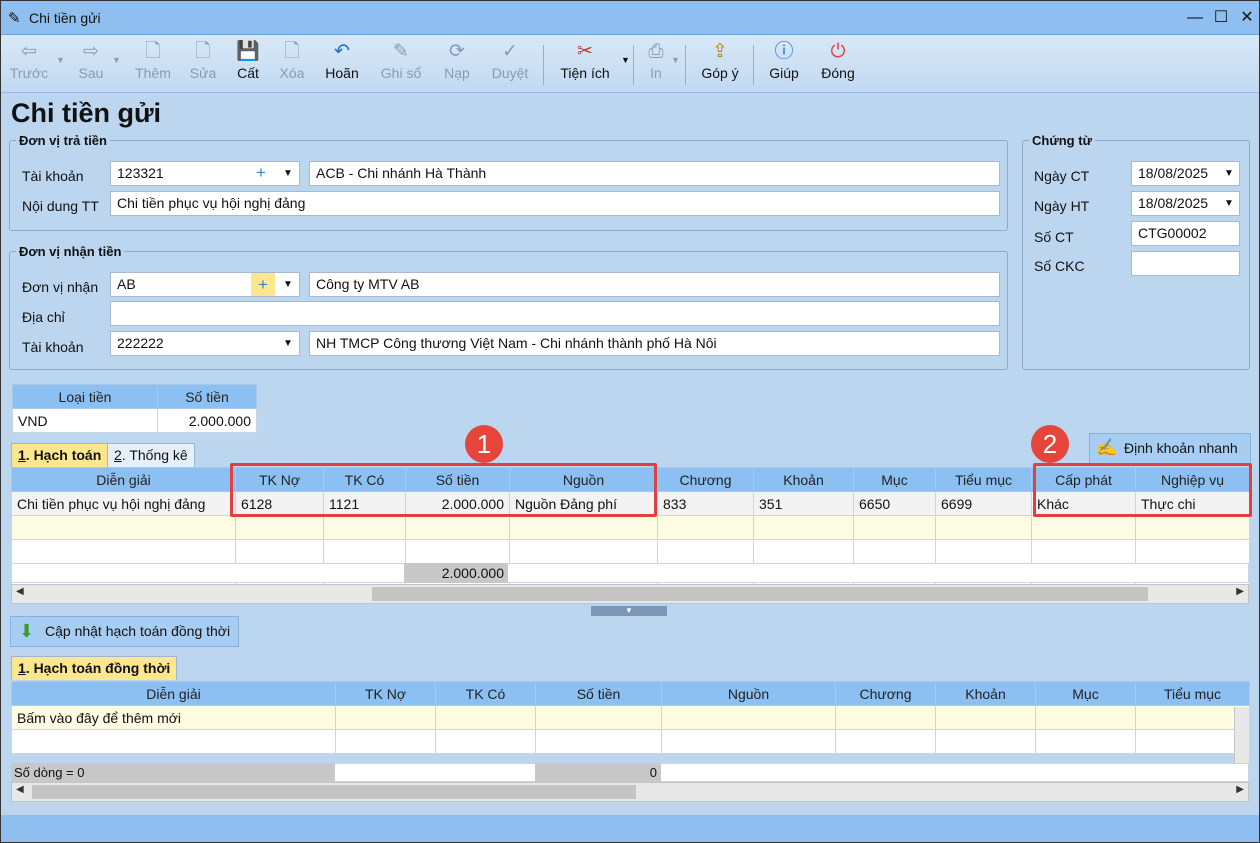 Image resolution: width=1260 pixels, height=843 pixels. What do you see at coordinates (748, 693) in the screenshot?
I see `col2-nguon: Nguồn` at bounding box center [748, 693].